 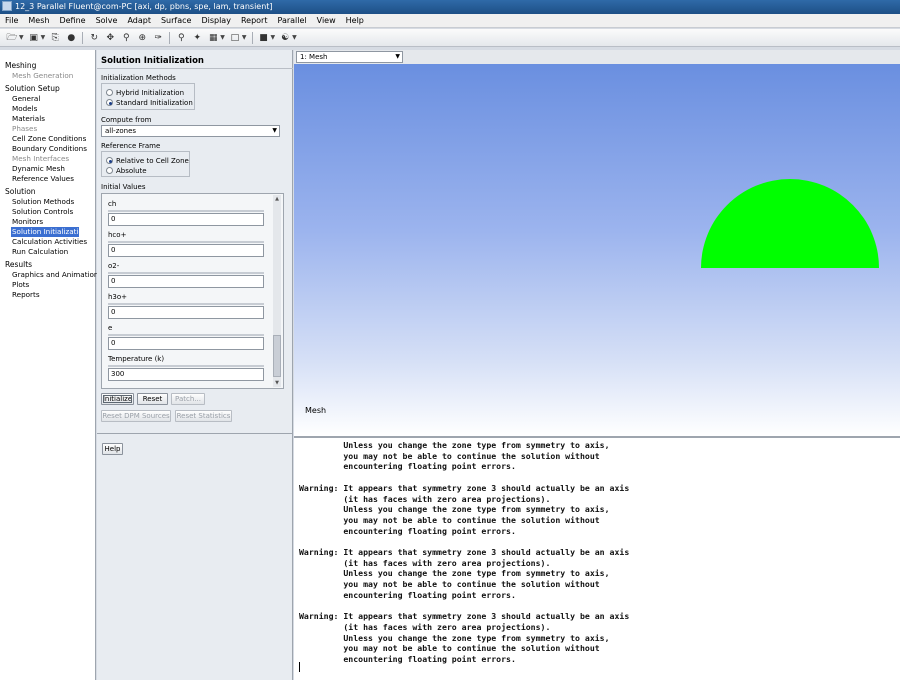 What do you see at coordinates (47, 202) in the screenshot?
I see `nav-item-solution-methods: Solution Methods` at bounding box center [47, 202].